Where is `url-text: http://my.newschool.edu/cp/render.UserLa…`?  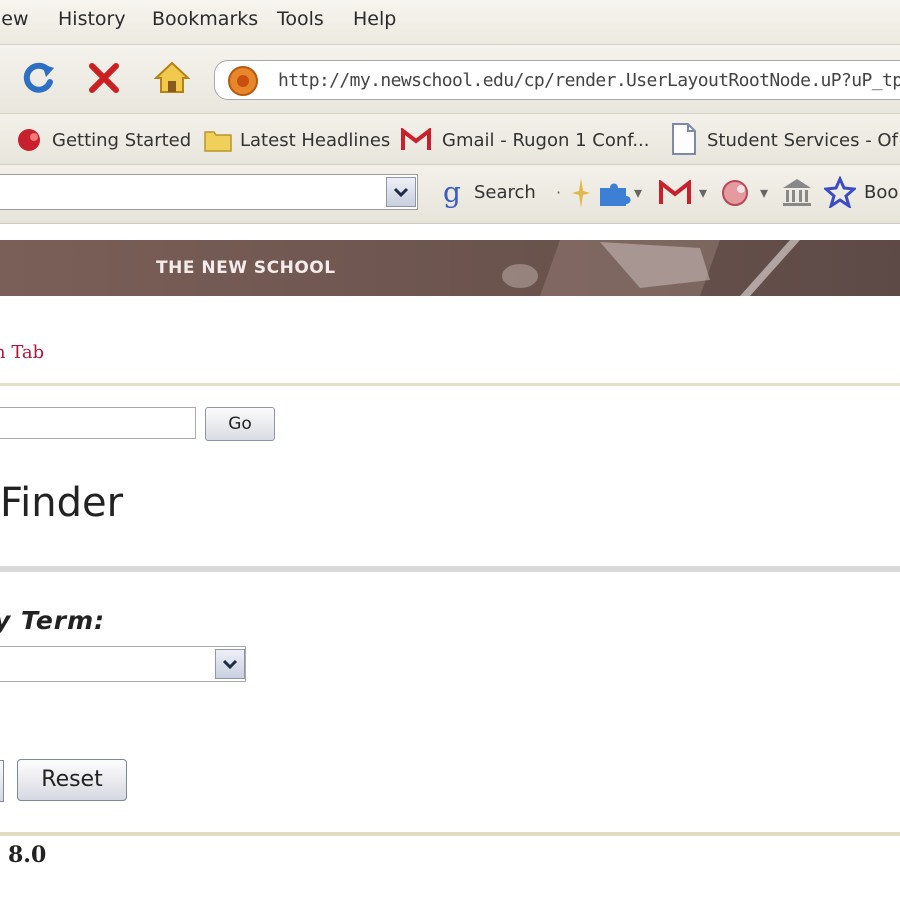 url-text: http://my.newschool.edu/cp/render.UserLa… is located at coordinates (589, 80).